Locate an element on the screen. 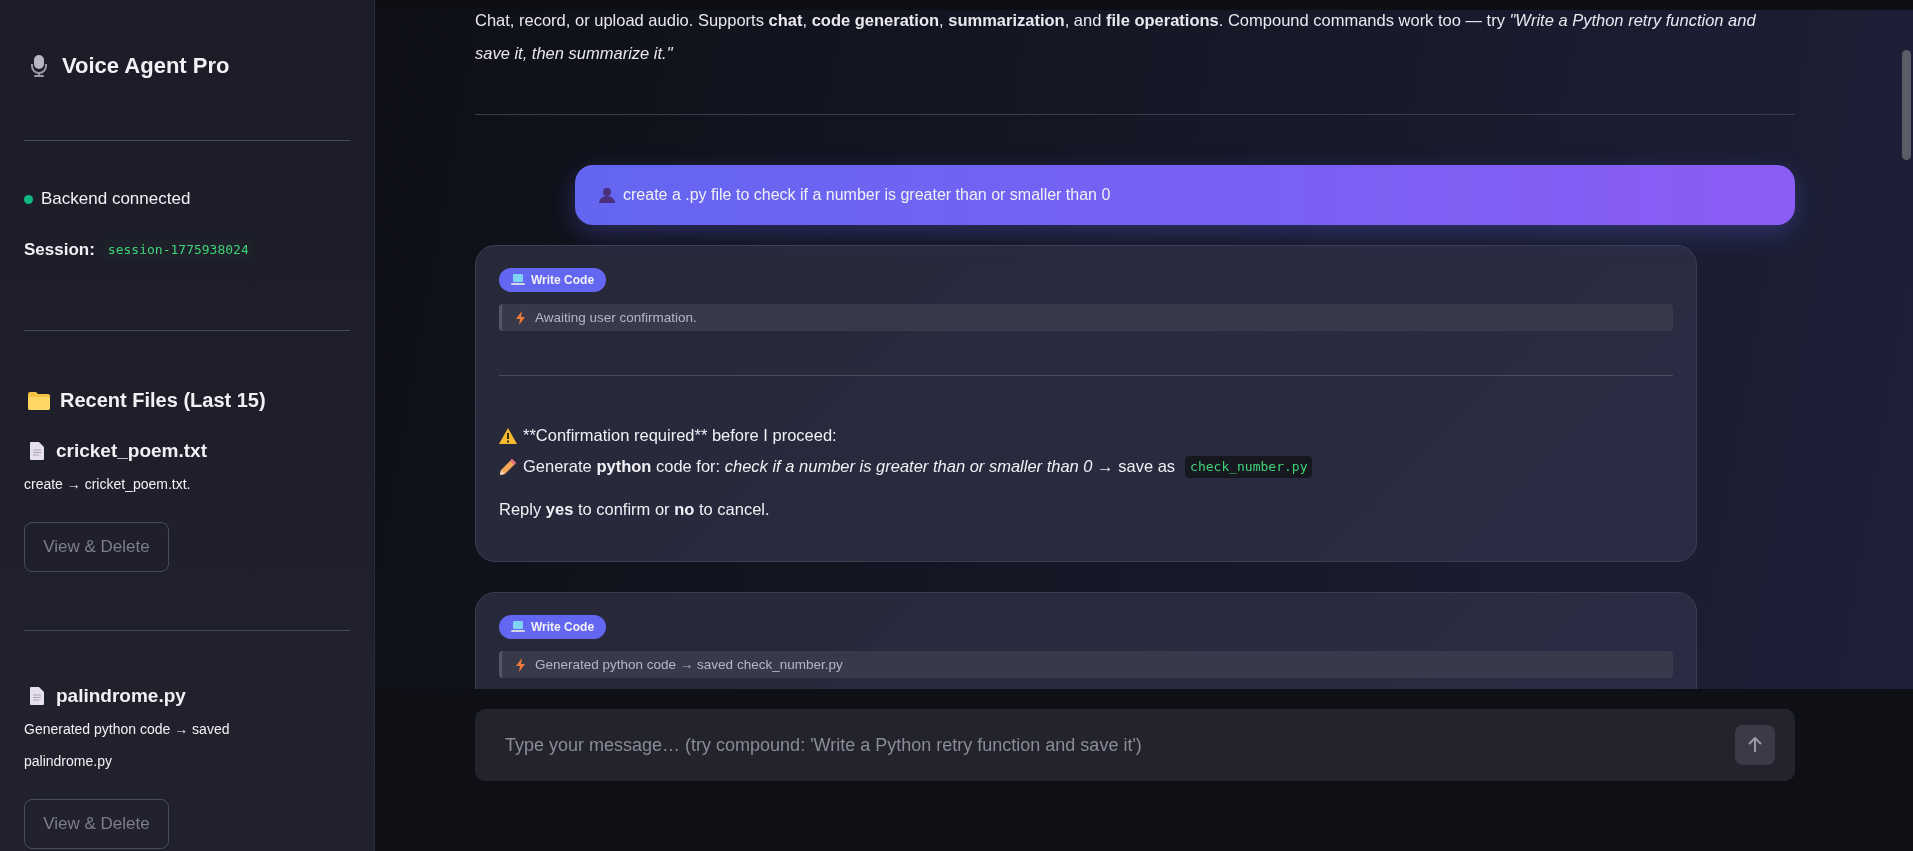  file-description: create → cricket_poem.txt. is located at coordinates (108, 484).